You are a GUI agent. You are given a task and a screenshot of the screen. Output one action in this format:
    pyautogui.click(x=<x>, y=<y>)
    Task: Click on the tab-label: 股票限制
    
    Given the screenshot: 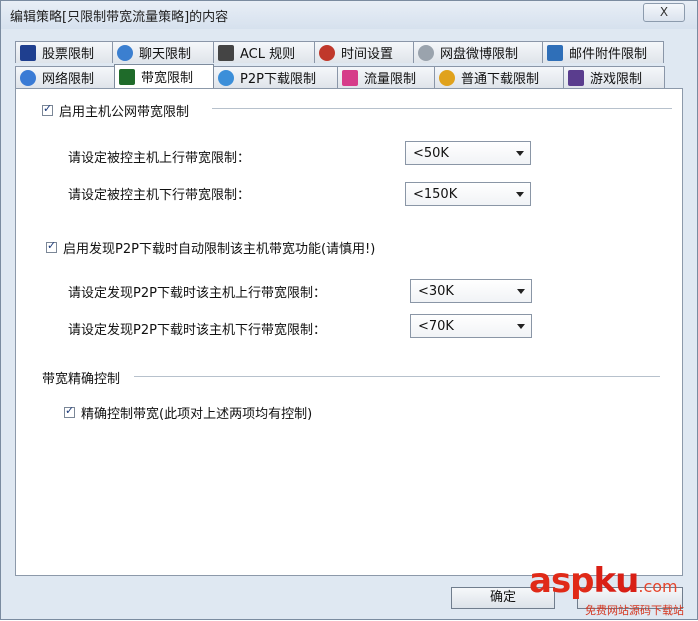 What is the action you would take?
    pyautogui.click(x=68, y=54)
    